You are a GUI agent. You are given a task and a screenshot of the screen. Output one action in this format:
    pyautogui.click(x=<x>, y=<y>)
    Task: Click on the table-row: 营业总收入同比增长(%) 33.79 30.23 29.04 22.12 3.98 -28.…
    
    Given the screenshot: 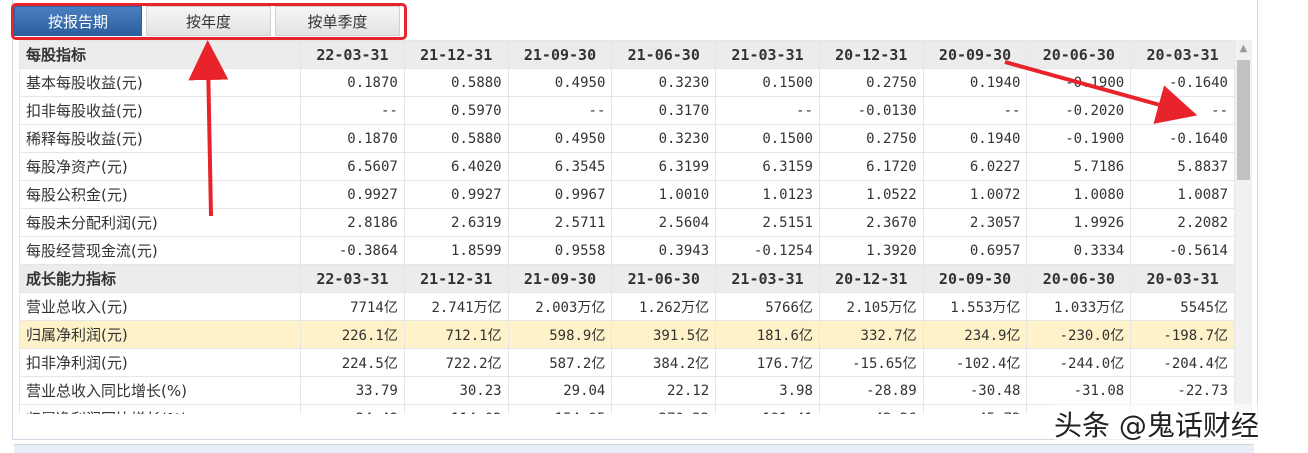 What is the action you would take?
    pyautogui.click(x=627, y=390)
    